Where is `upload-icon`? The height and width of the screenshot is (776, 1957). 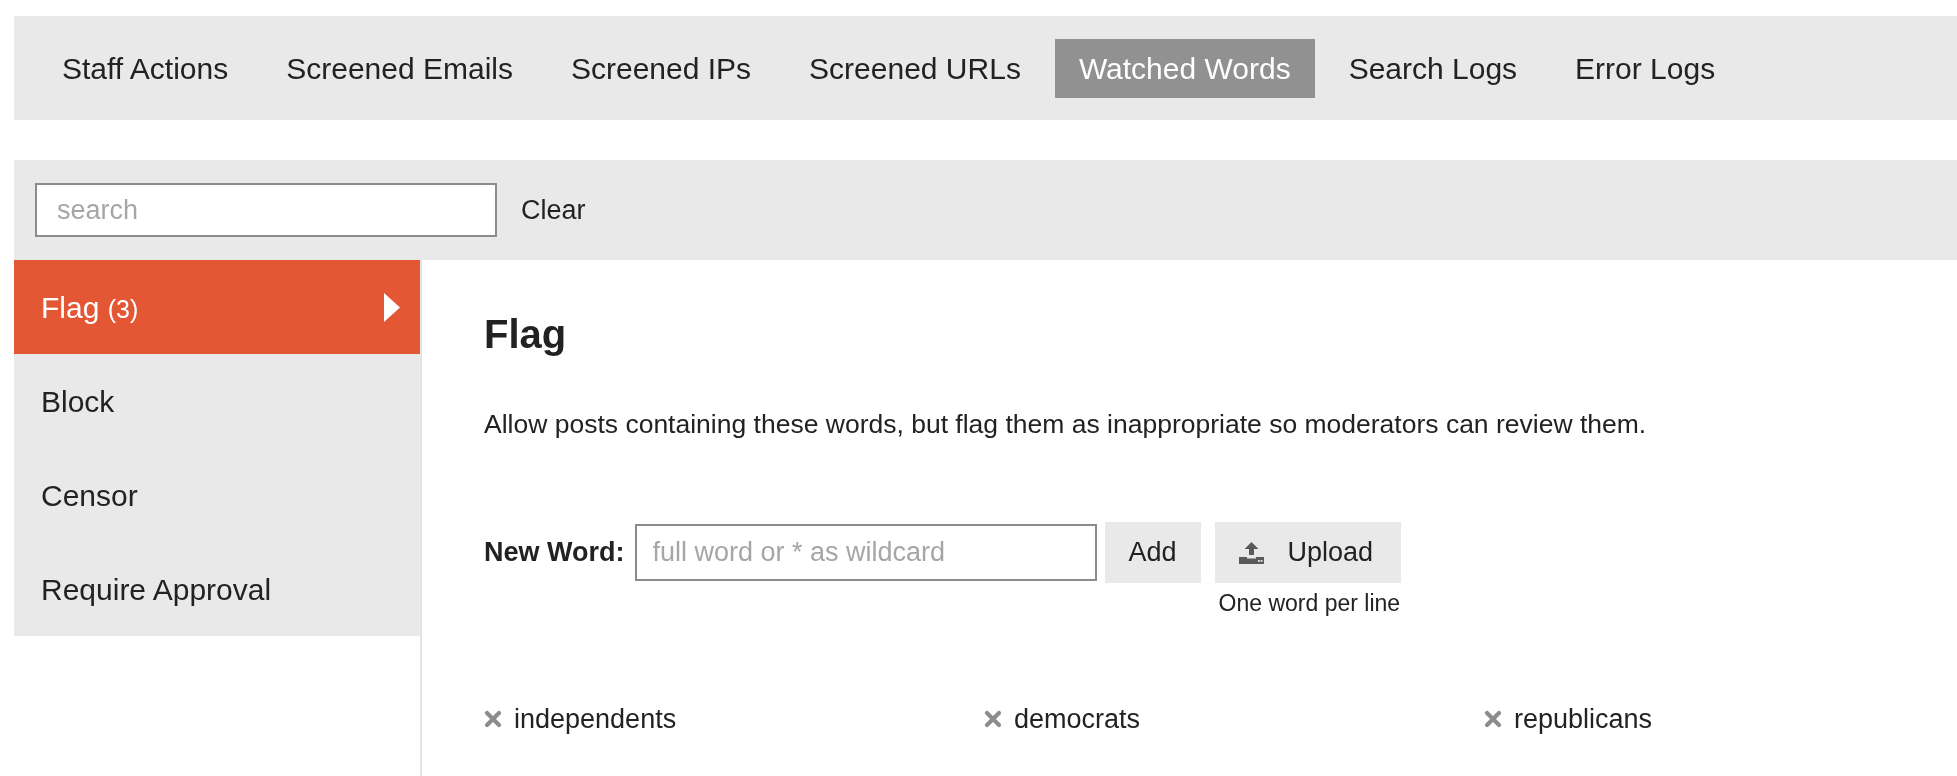
upload-icon is located at coordinates (1251, 552).